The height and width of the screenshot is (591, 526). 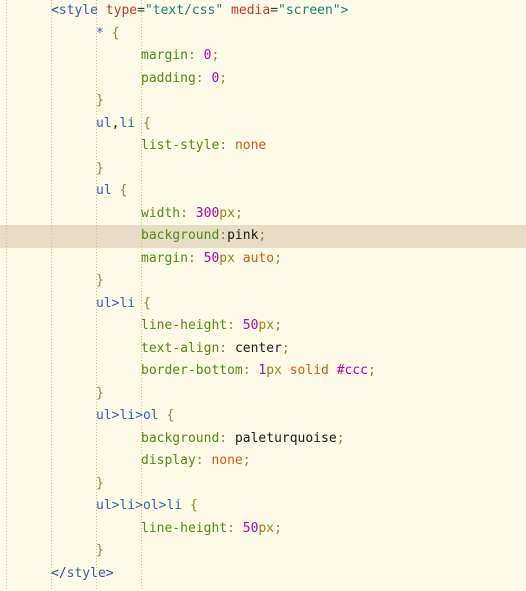 I want to click on code-line: border-bottom: 1px solid #ccc;, so click(x=263, y=371).